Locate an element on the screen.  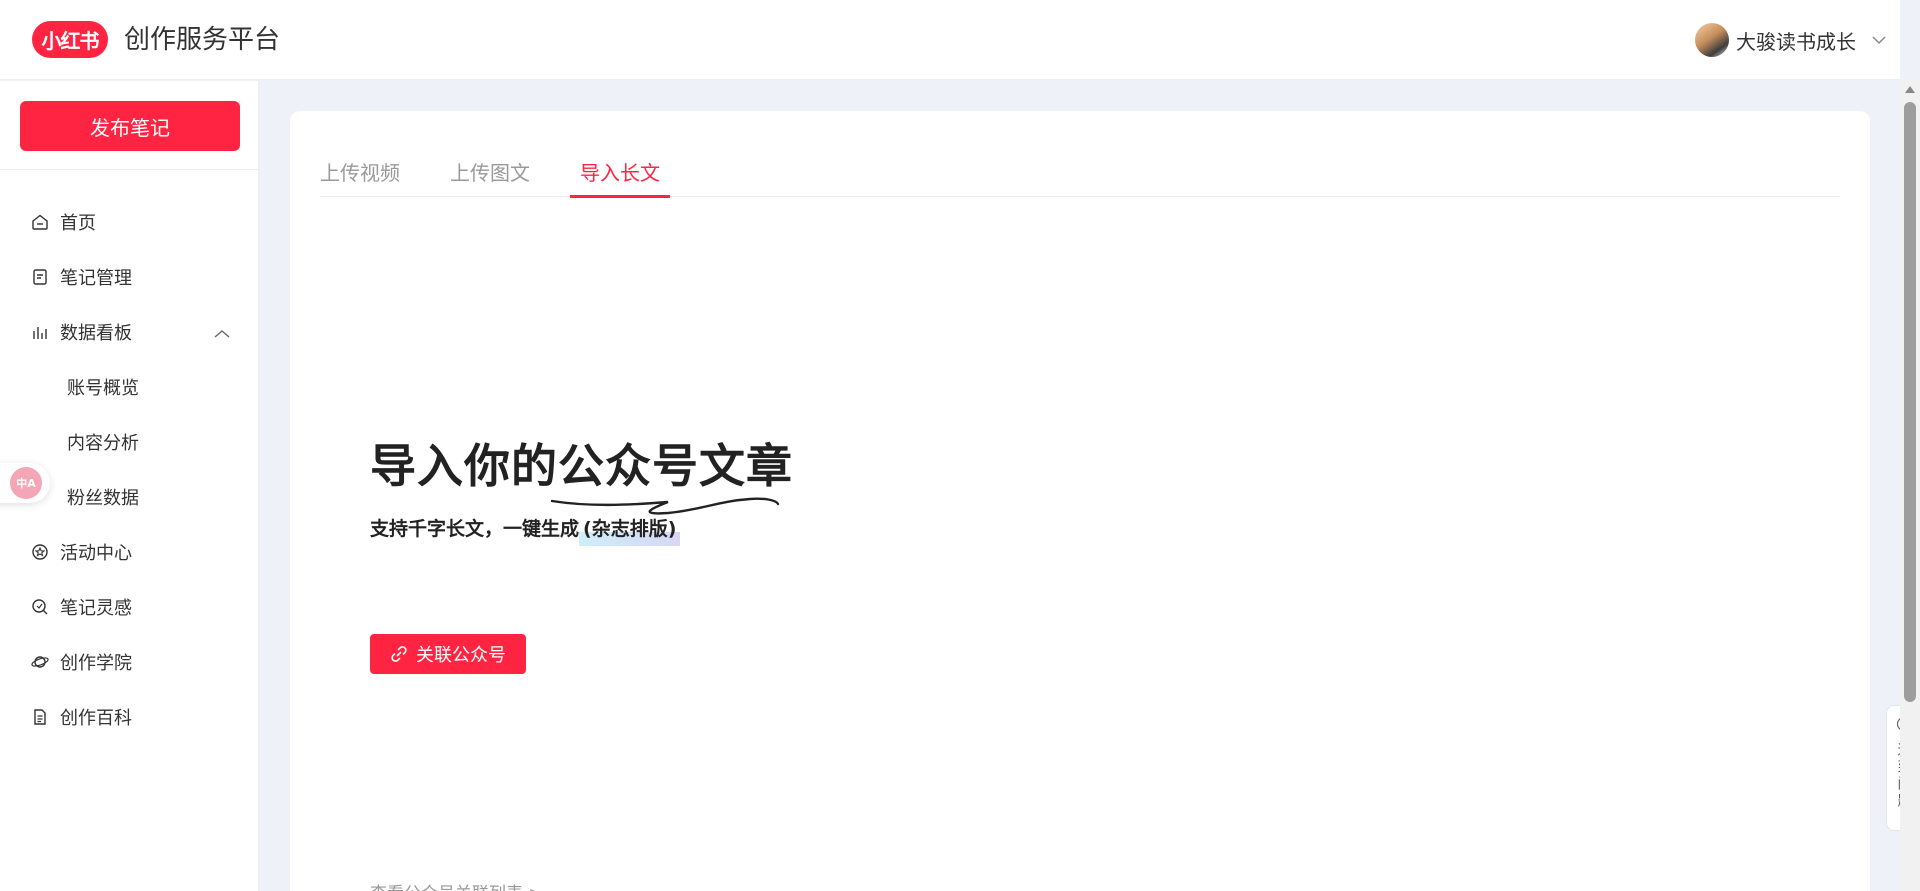
upload-tabs: 上传视频 上传图文 导入长文 is located at coordinates (1080, 174).